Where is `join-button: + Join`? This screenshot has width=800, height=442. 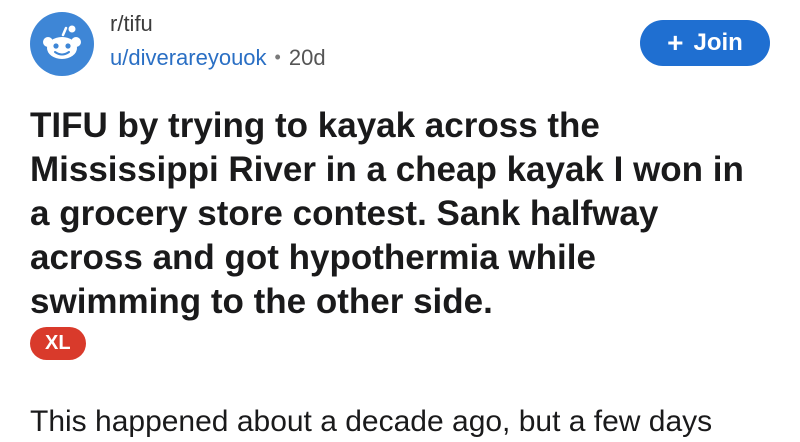
join-button: + Join is located at coordinates (705, 43).